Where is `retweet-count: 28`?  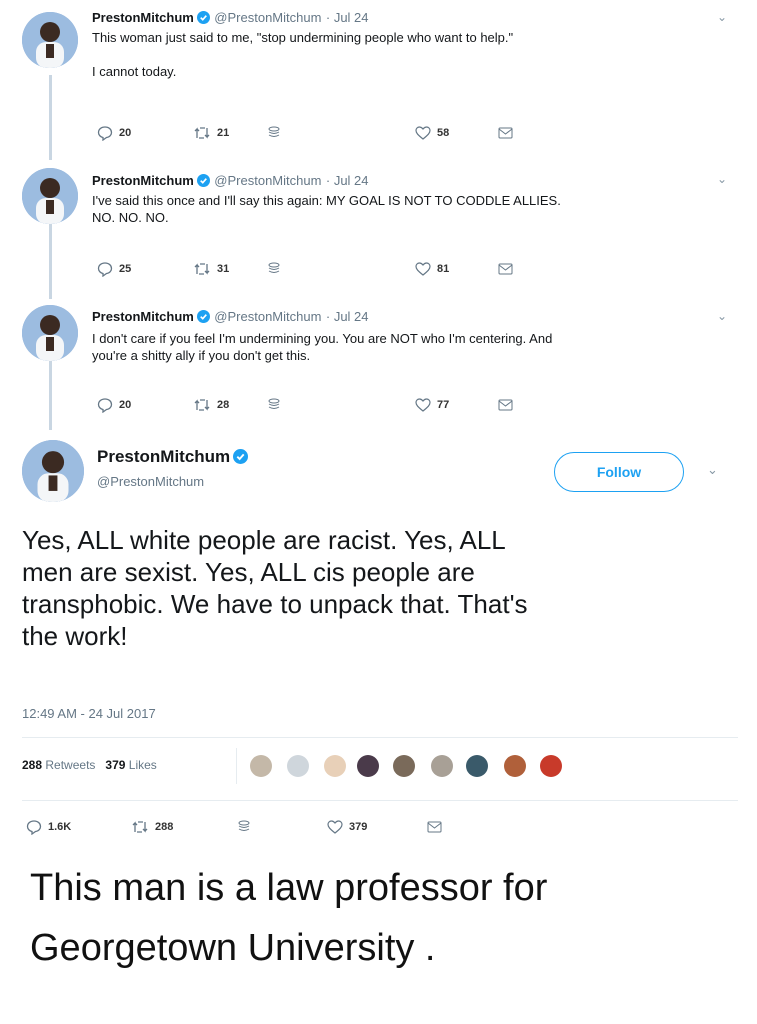 retweet-count: 28 is located at coordinates (223, 405).